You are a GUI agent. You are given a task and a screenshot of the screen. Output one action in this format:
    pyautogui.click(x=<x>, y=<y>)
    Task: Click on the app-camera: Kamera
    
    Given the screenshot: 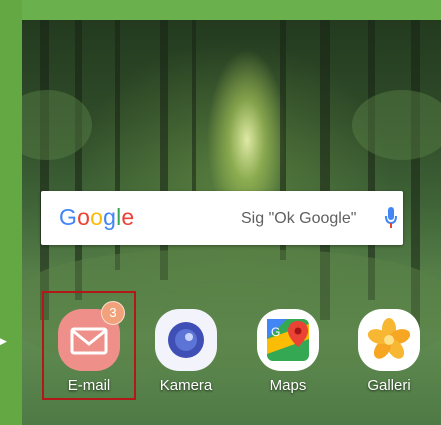 What is the action you would take?
    pyautogui.click(x=186, y=344)
    